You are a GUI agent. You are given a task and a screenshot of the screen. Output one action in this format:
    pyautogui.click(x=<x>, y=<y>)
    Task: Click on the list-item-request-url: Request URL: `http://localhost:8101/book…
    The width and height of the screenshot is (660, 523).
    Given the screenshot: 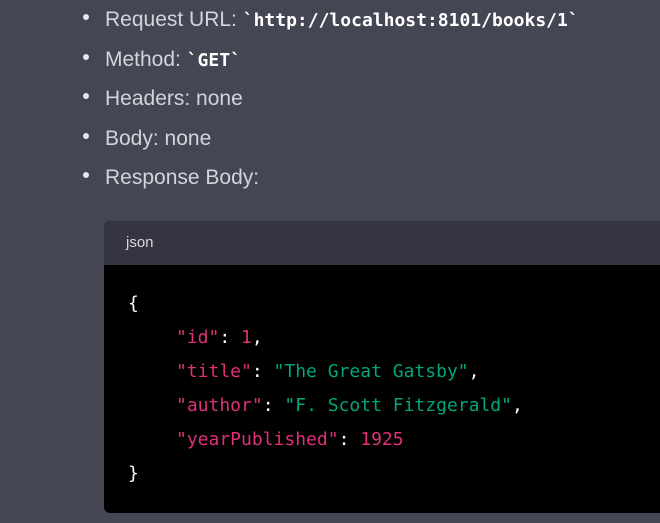 What is the action you would take?
    pyautogui.click(x=329, y=20)
    